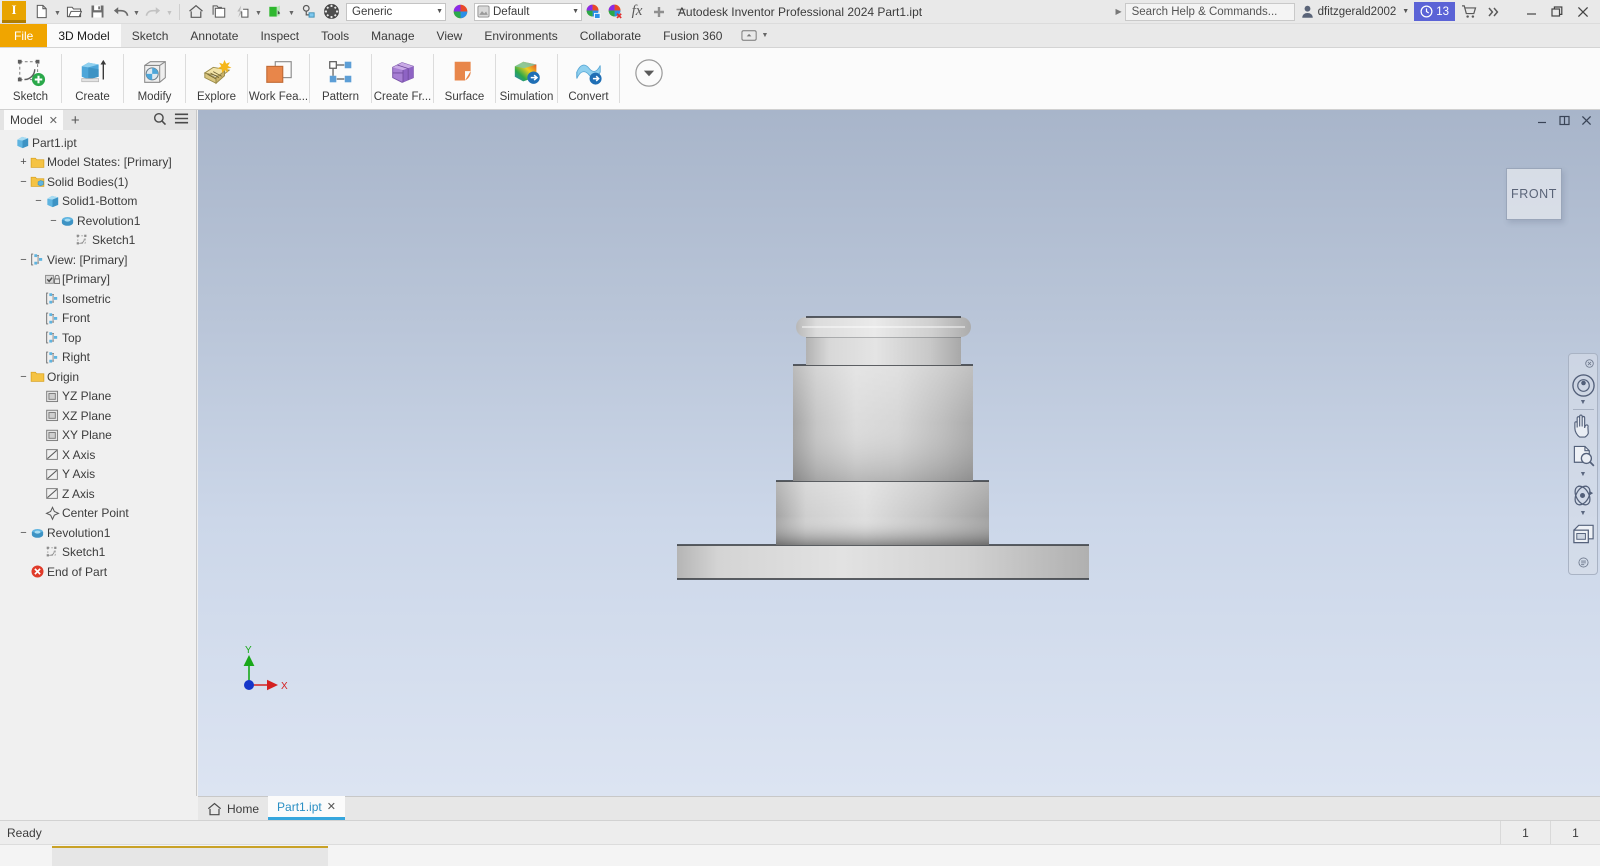  What do you see at coordinates (1583, 514) in the screenshot?
I see `orbit-dropdown-caret: ▼` at bounding box center [1583, 514].